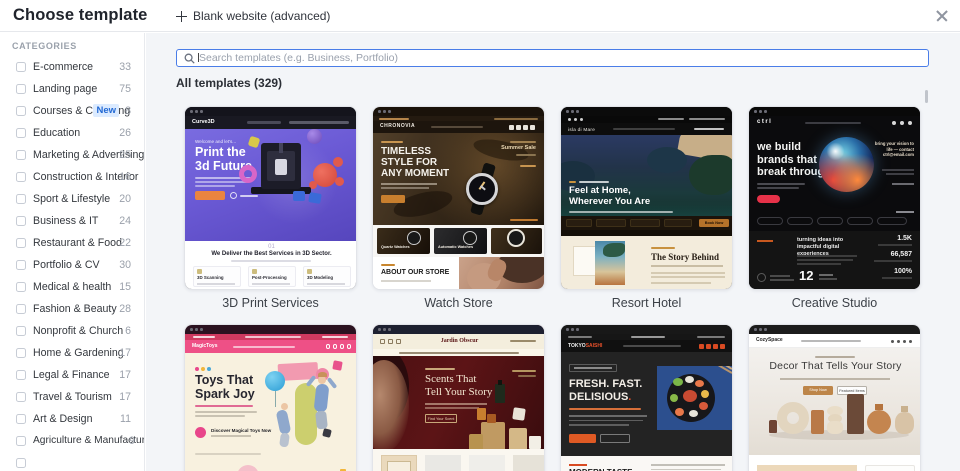  I want to click on browser-chrome, so click(646, 111).